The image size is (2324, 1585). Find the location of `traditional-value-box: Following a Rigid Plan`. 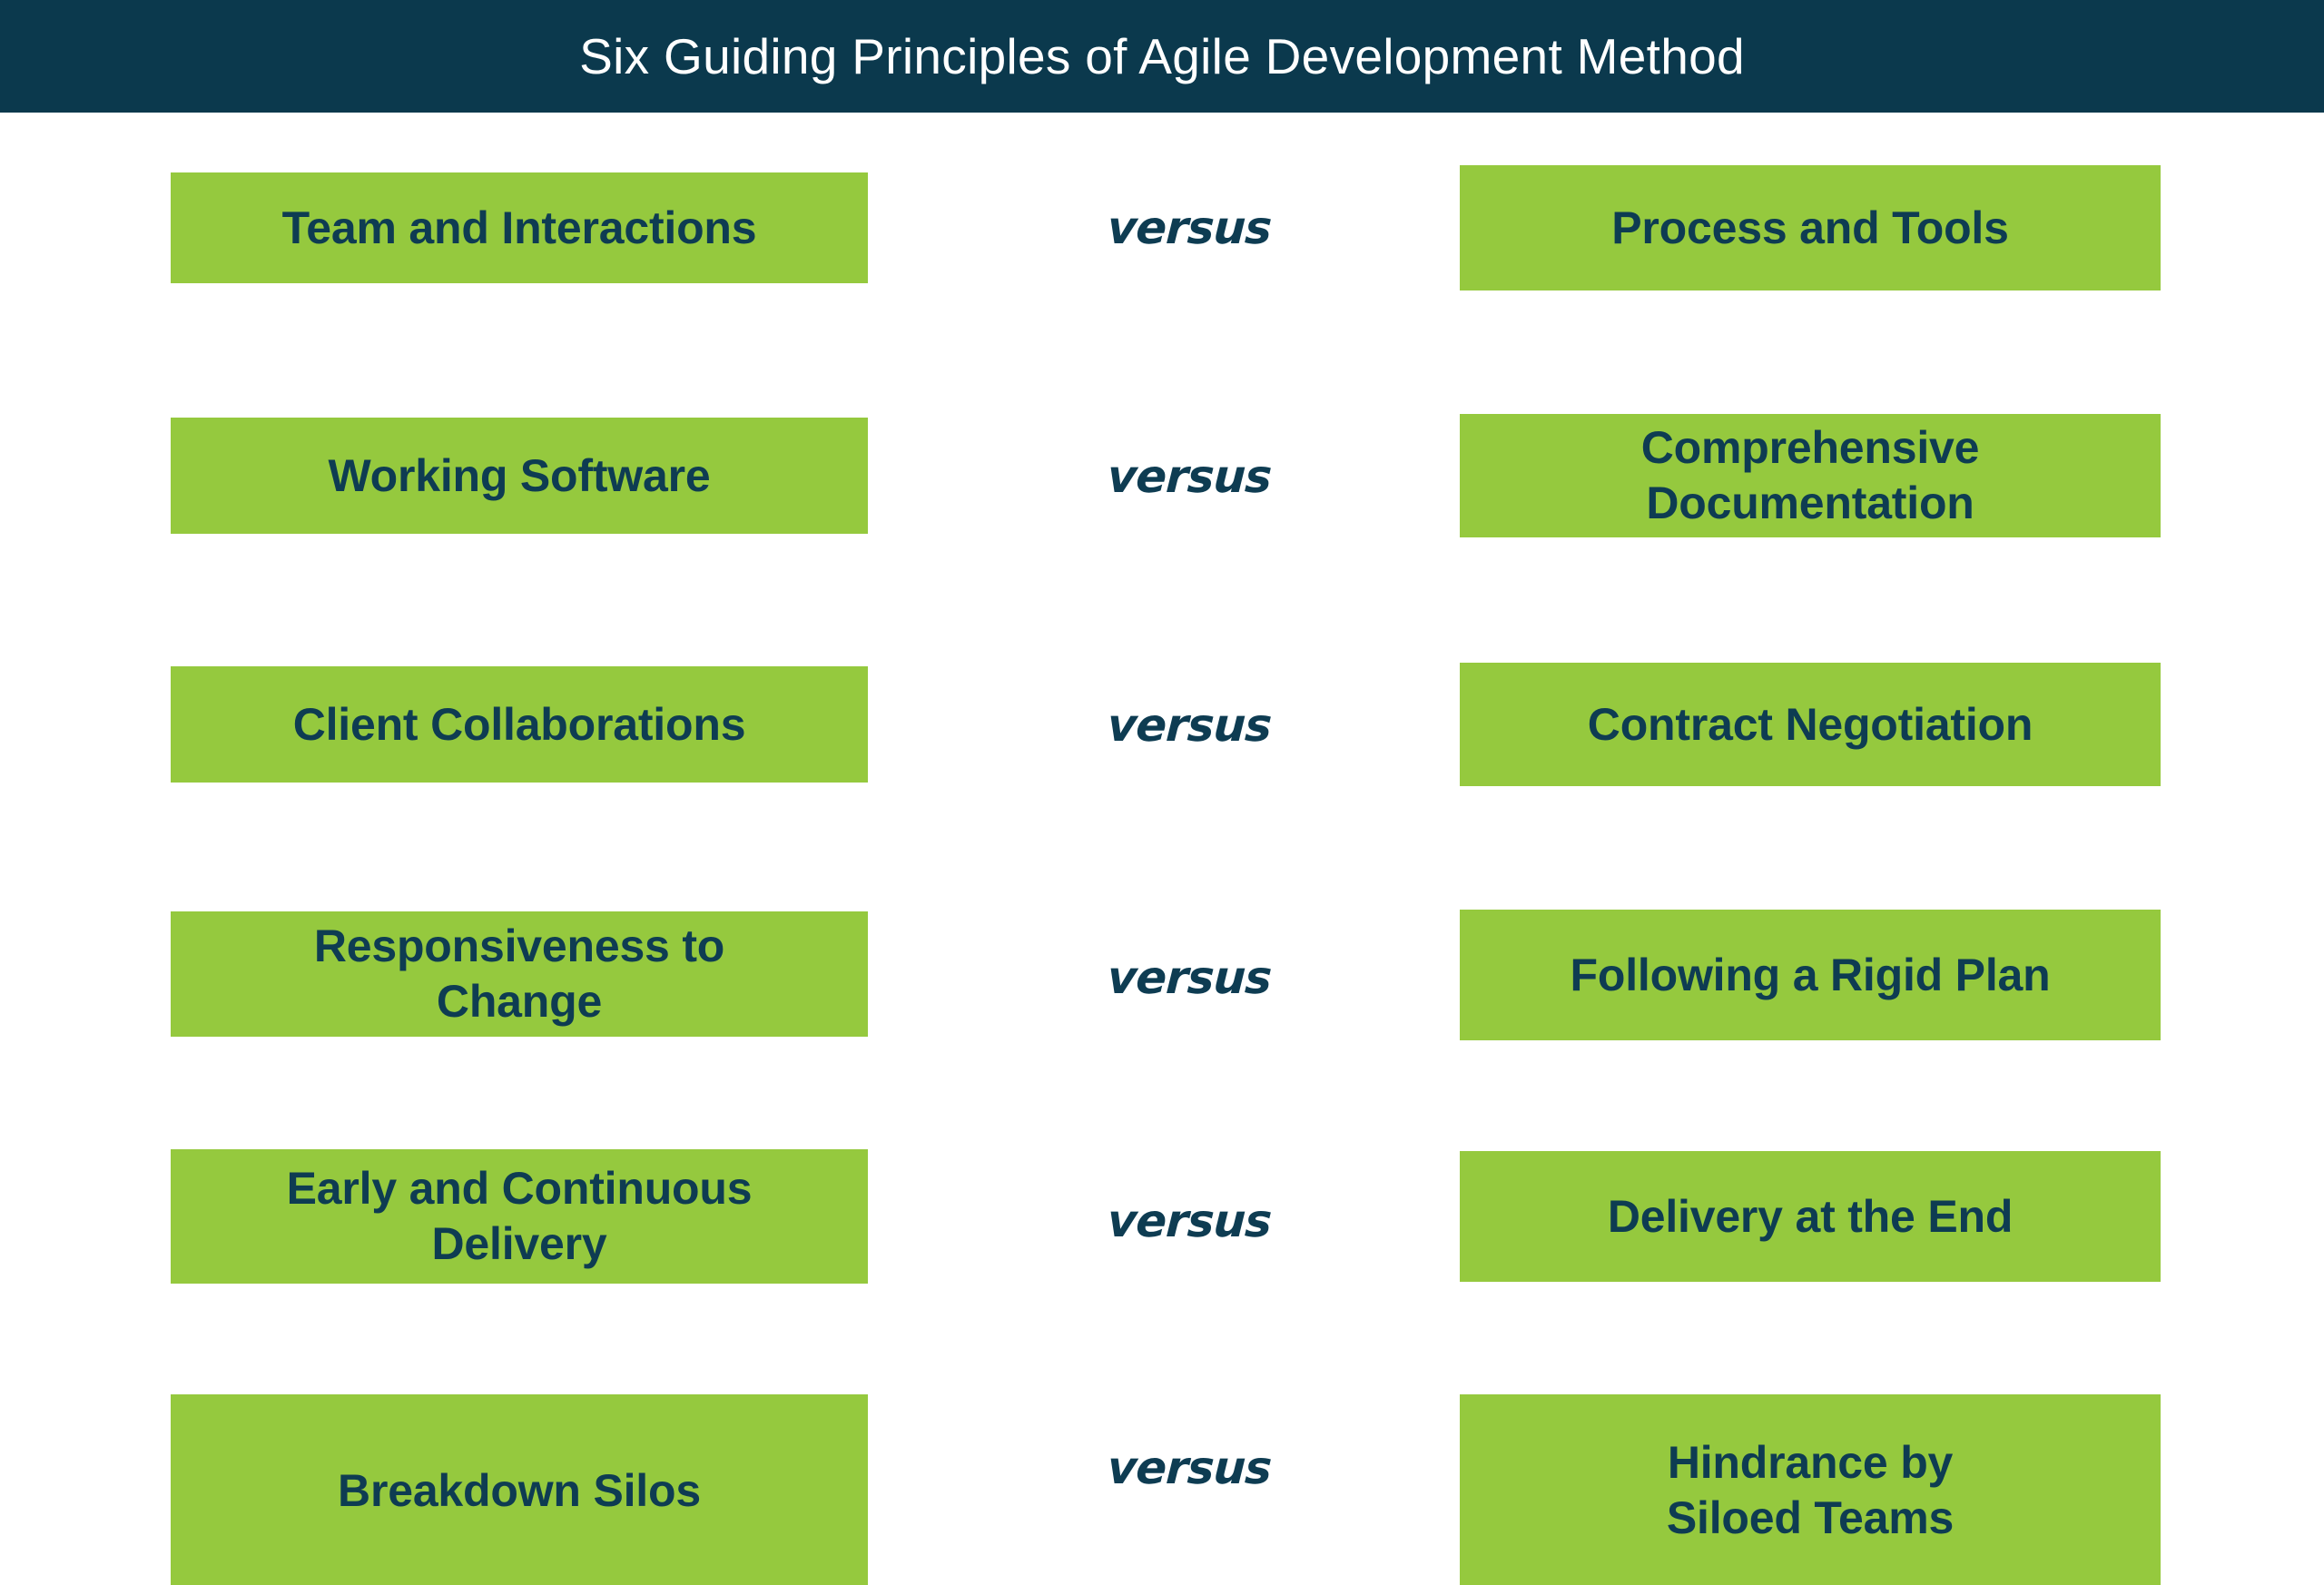

traditional-value-box: Following a Rigid Plan is located at coordinates (1810, 975).